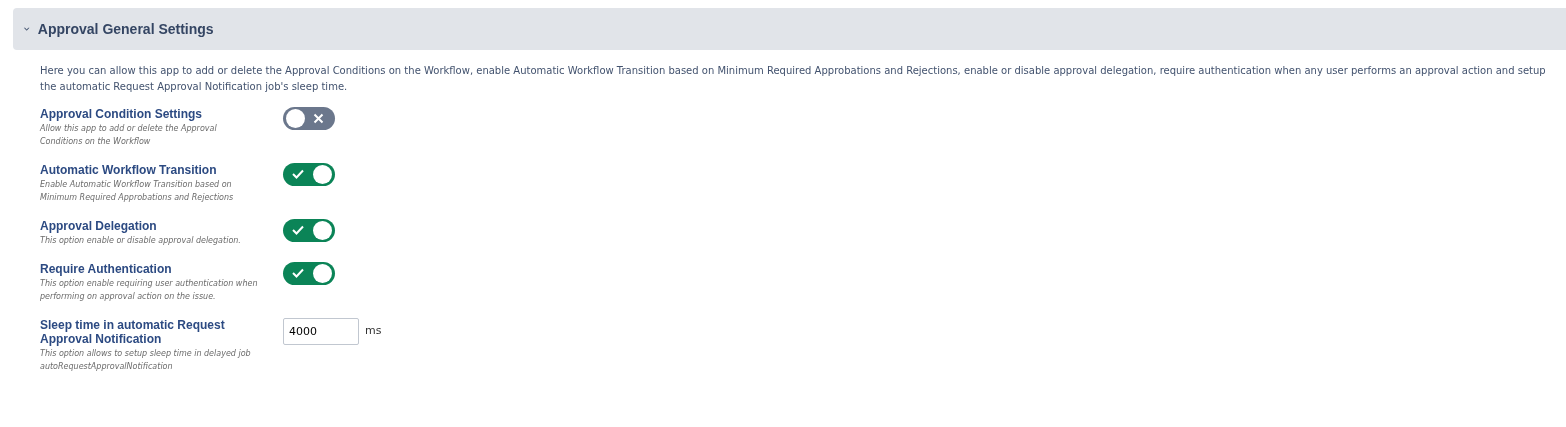 The image size is (1566, 427). Describe the element at coordinates (789, 29) in the screenshot. I see `section-header: › Approval General Settings` at that location.